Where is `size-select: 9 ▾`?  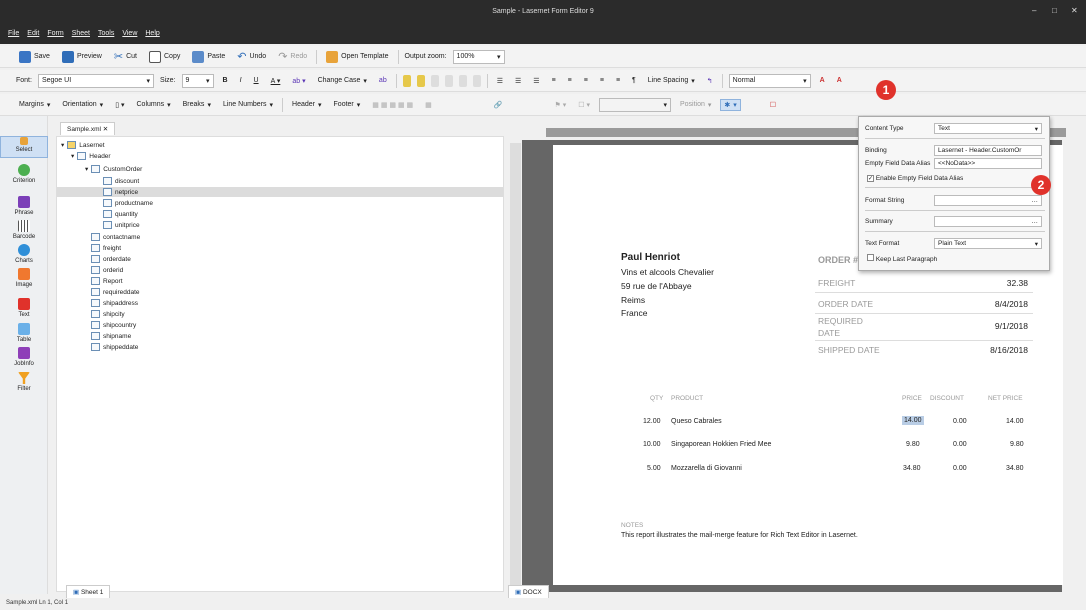
size-select: 9 ▾ is located at coordinates (197, 80).